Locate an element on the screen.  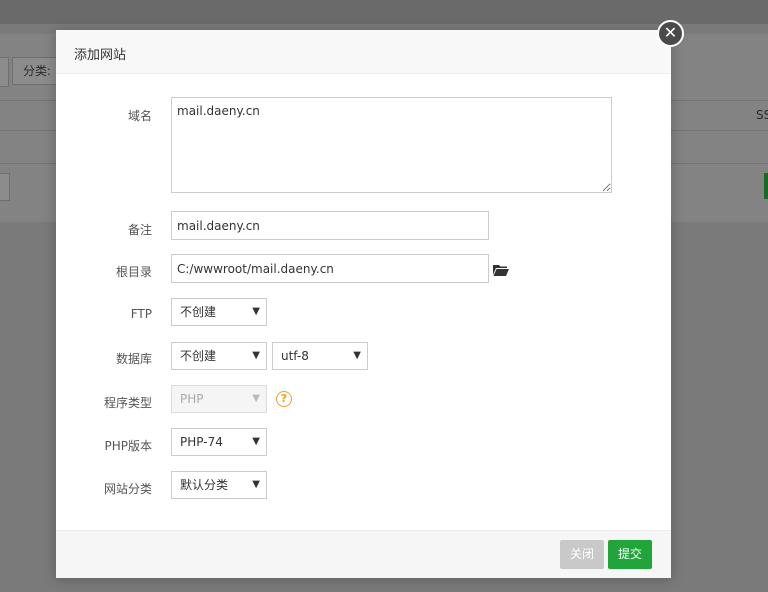
background-column-ss: SS is located at coordinates (762, 115).